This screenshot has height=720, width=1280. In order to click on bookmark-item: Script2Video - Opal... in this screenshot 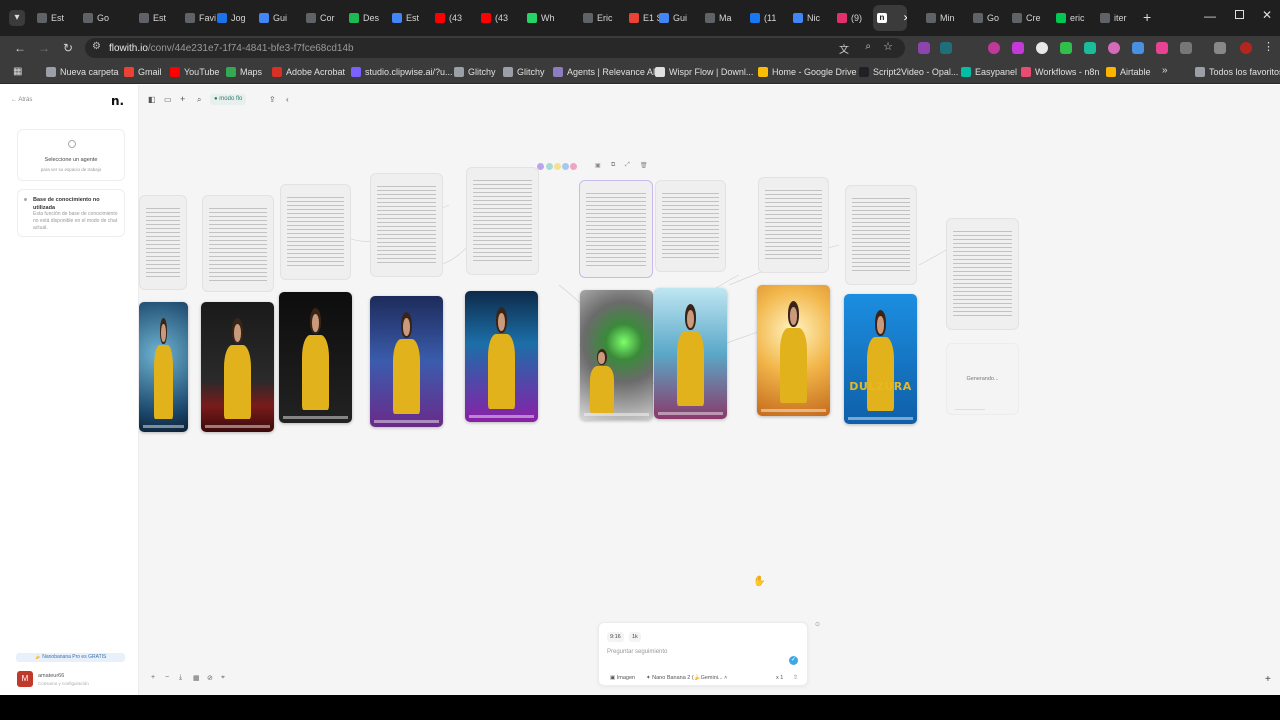, I will do `click(908, 72)`.